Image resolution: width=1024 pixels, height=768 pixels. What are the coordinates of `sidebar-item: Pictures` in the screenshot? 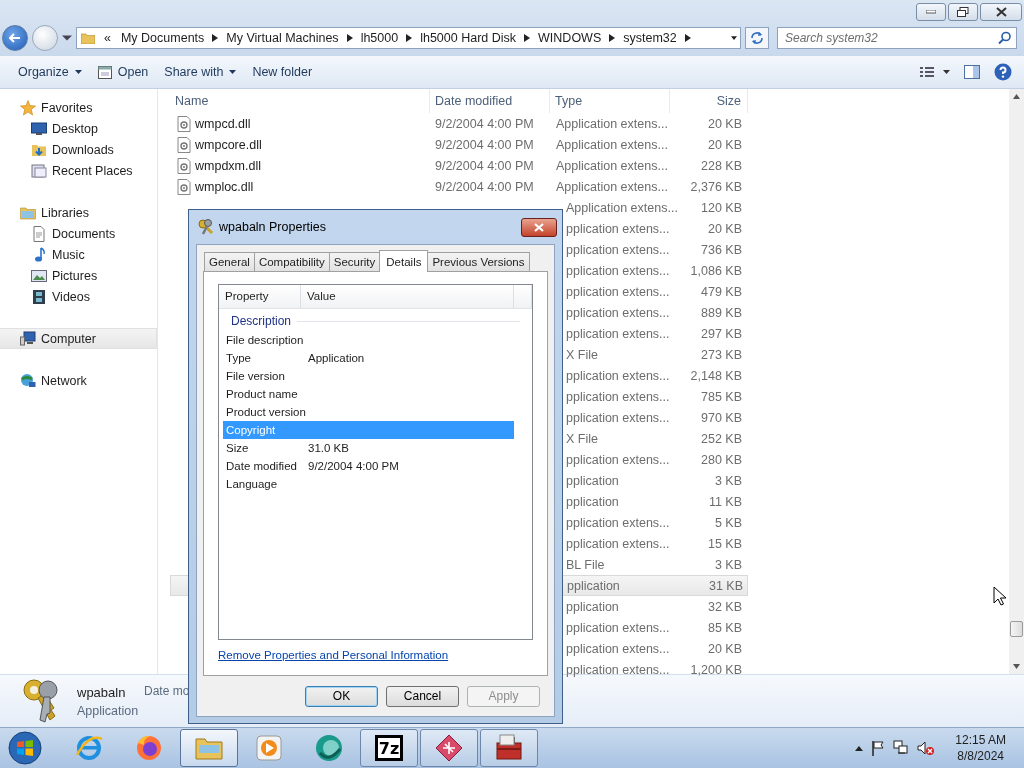 It's located at (78, 275).